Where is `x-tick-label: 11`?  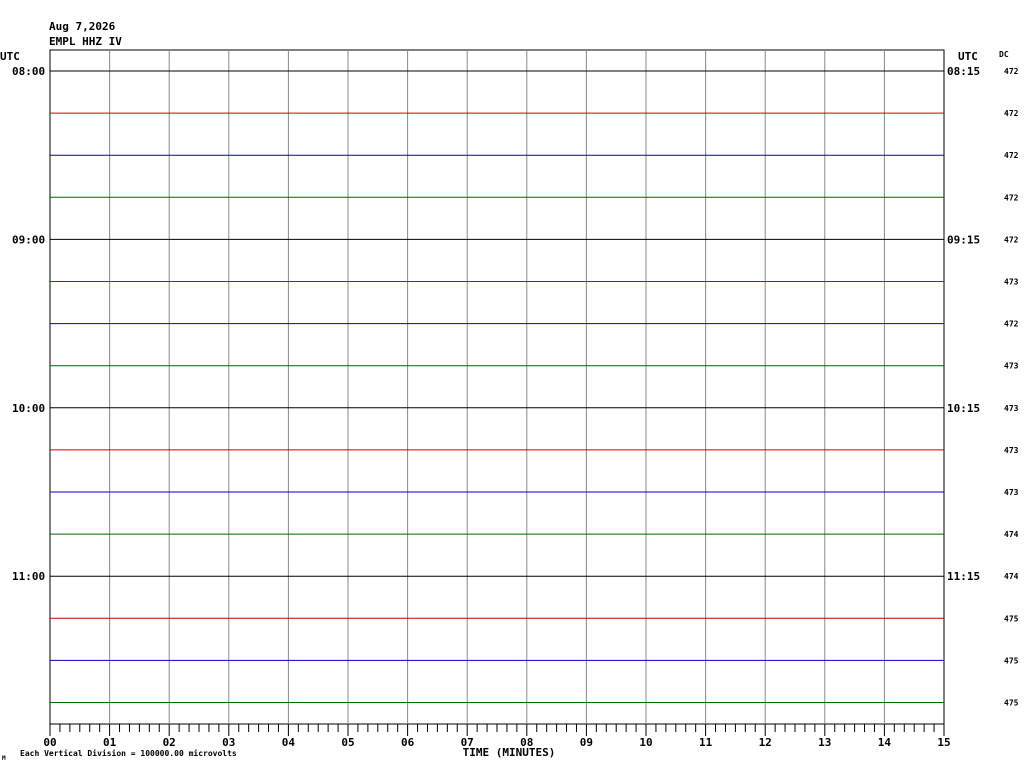
x-tick-label: 11 is located at coordinates (706, 742).